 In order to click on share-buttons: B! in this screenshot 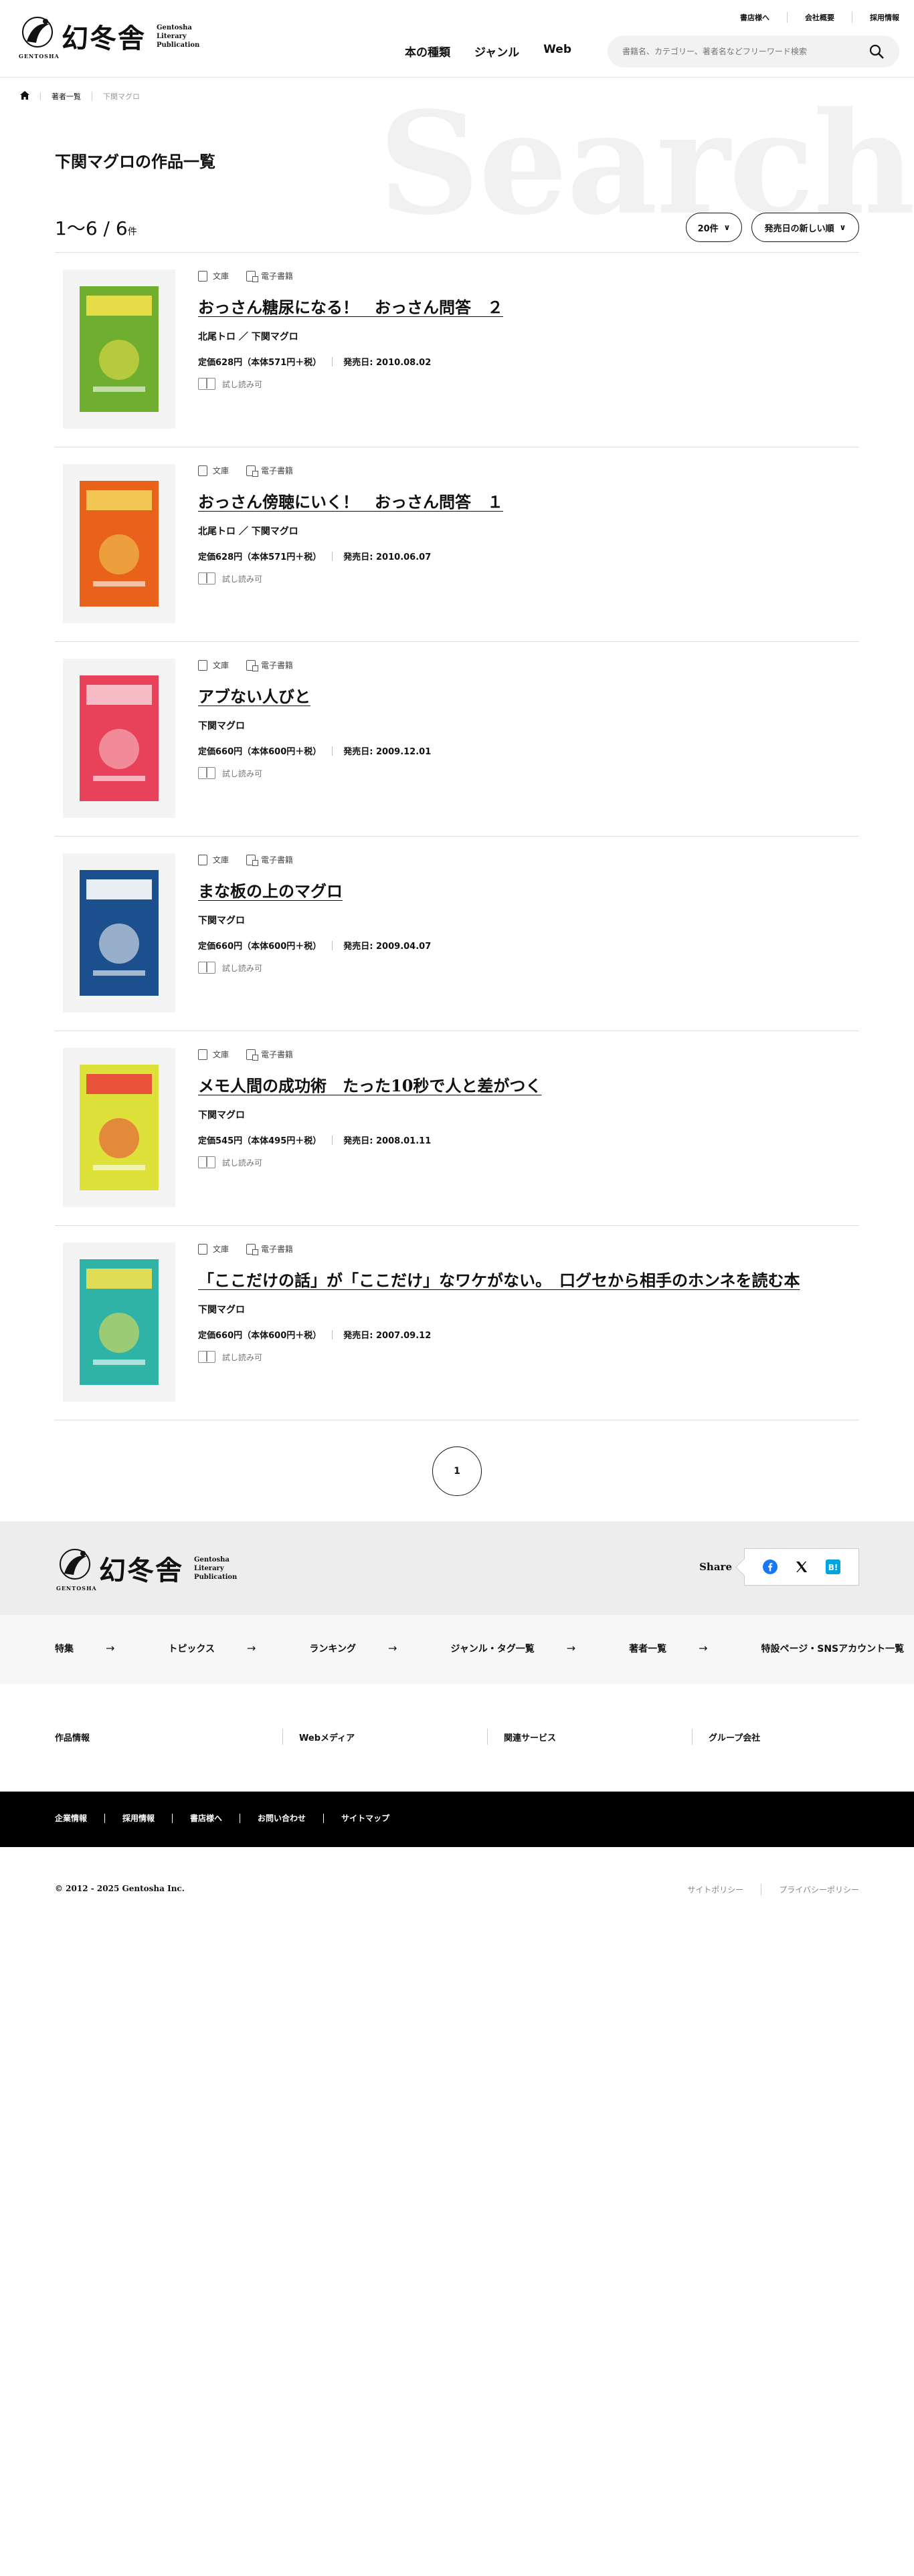, I will do `click(801, 1567)`.